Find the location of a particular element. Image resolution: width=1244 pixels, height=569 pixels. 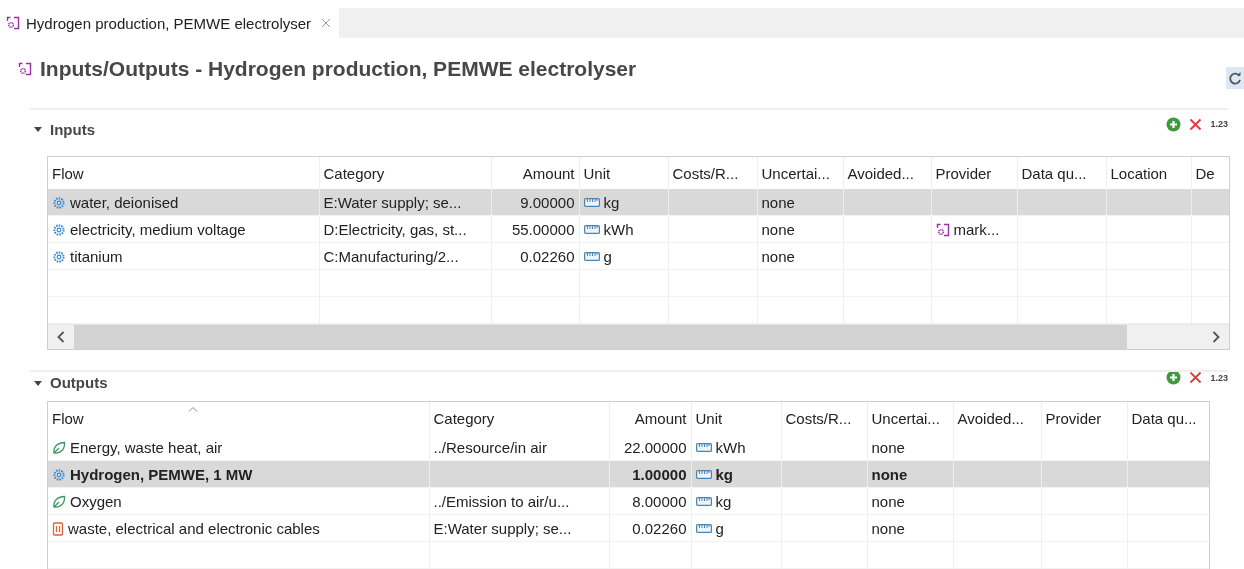

category-text: ../Resource/in air is located at coordinates (490, 447).